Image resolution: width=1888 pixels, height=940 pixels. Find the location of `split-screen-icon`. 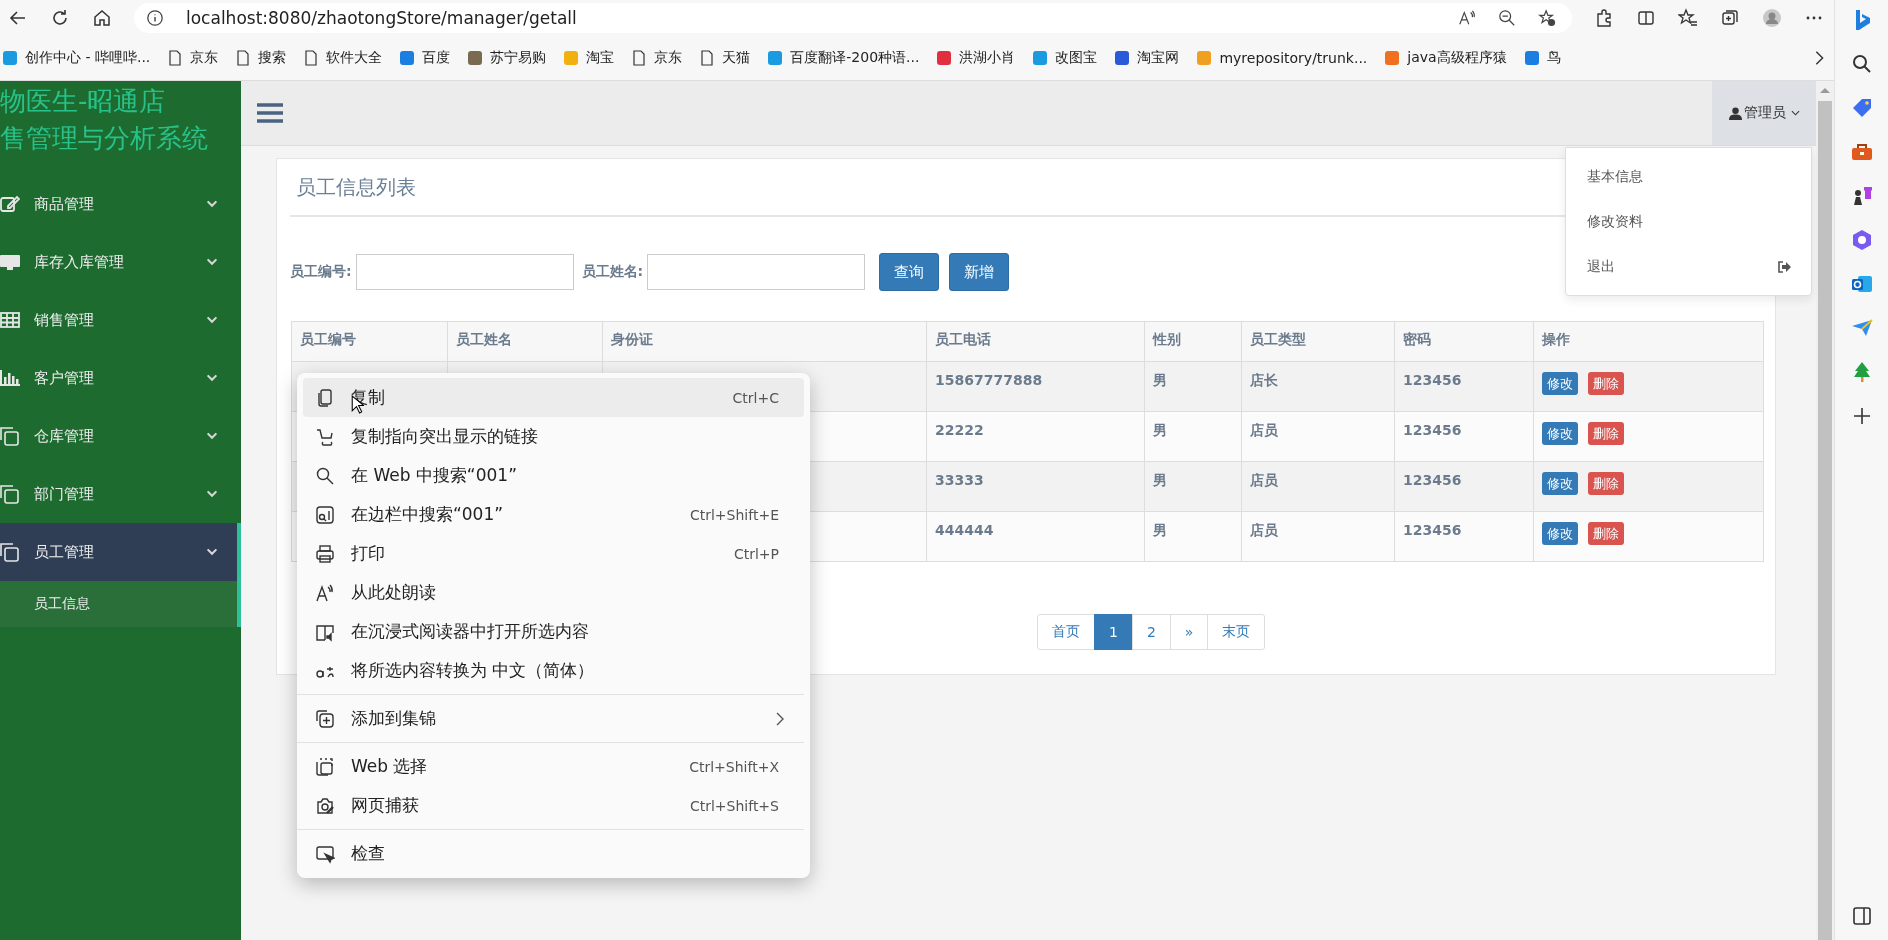

split-screen-icon is located at coordinates (1646, 18).